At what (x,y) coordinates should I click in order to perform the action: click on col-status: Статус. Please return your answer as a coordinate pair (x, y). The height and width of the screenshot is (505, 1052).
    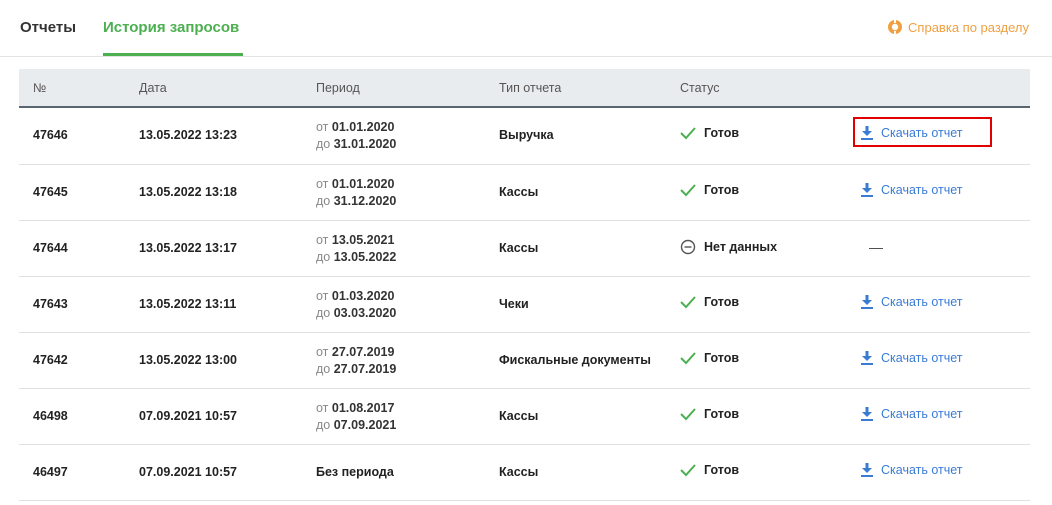
    Looking at the image, I should click on (700, 88).